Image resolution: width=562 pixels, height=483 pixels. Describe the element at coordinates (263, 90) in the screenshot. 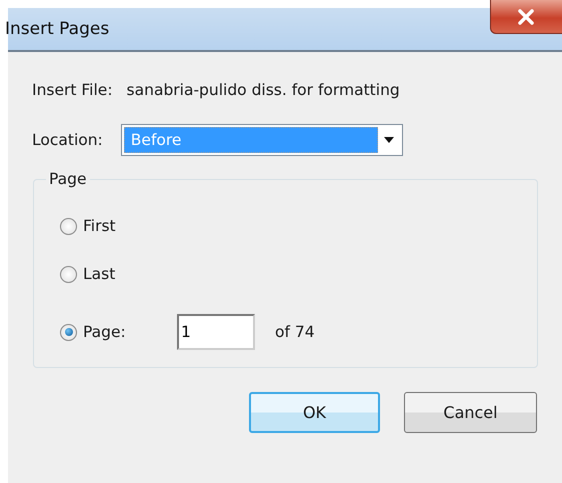

I see `insert-file-value: sanabria-pulido diss. for formatting` at that location.